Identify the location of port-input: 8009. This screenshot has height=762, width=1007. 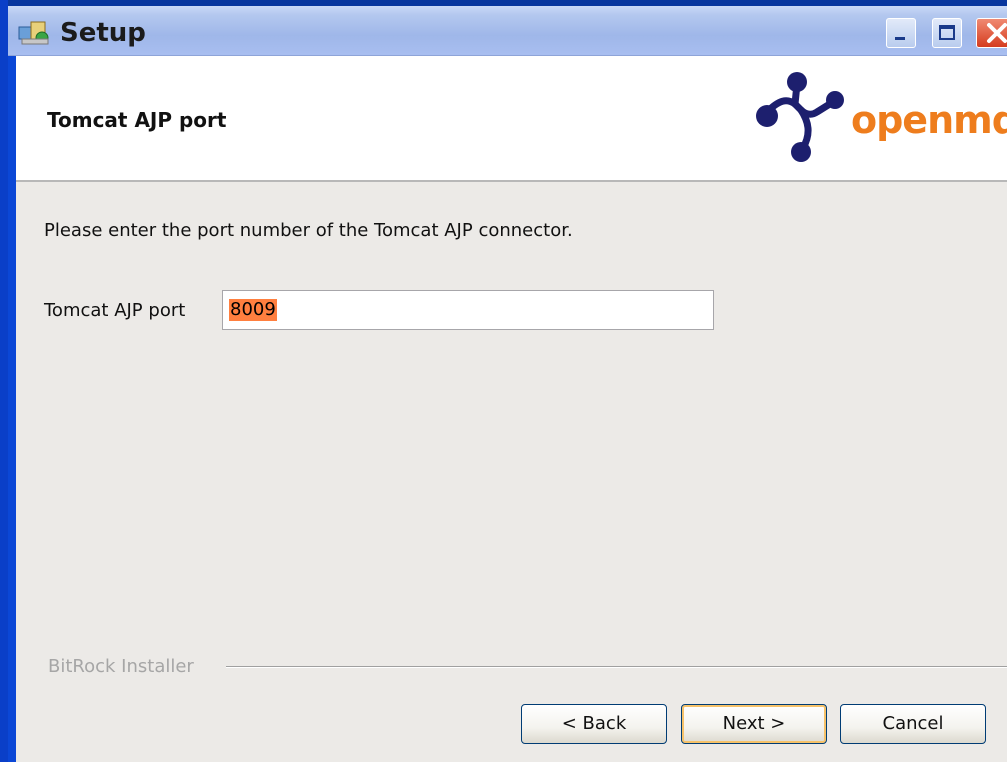
(468, 310).